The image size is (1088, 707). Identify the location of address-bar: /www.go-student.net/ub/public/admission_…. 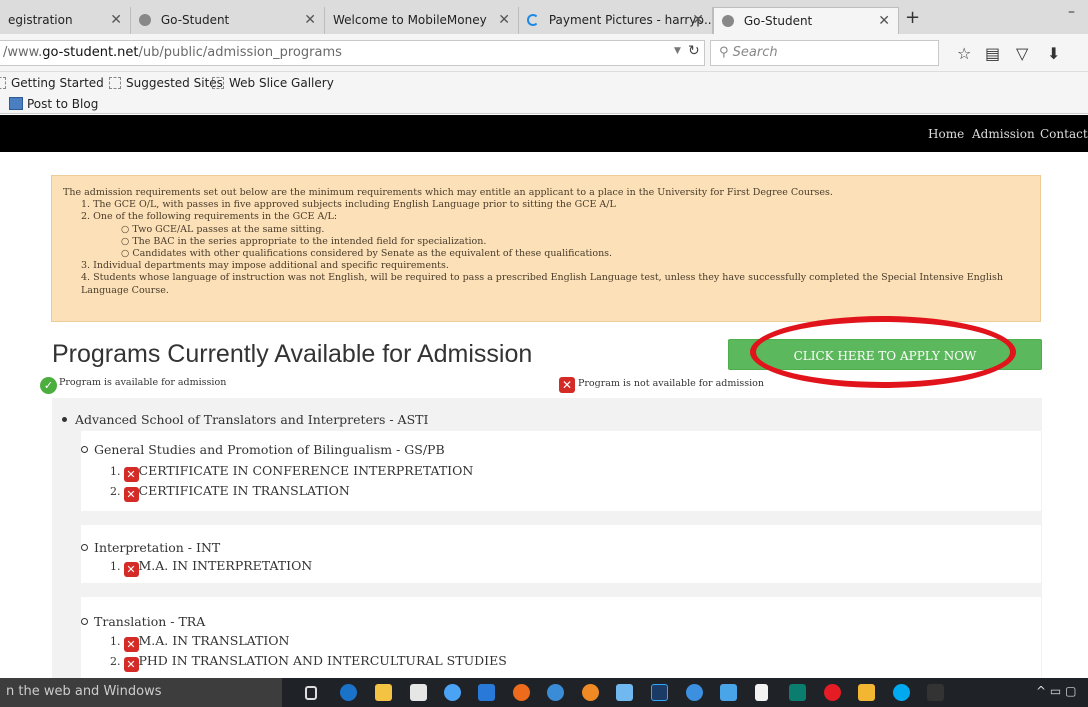
(352, 53).